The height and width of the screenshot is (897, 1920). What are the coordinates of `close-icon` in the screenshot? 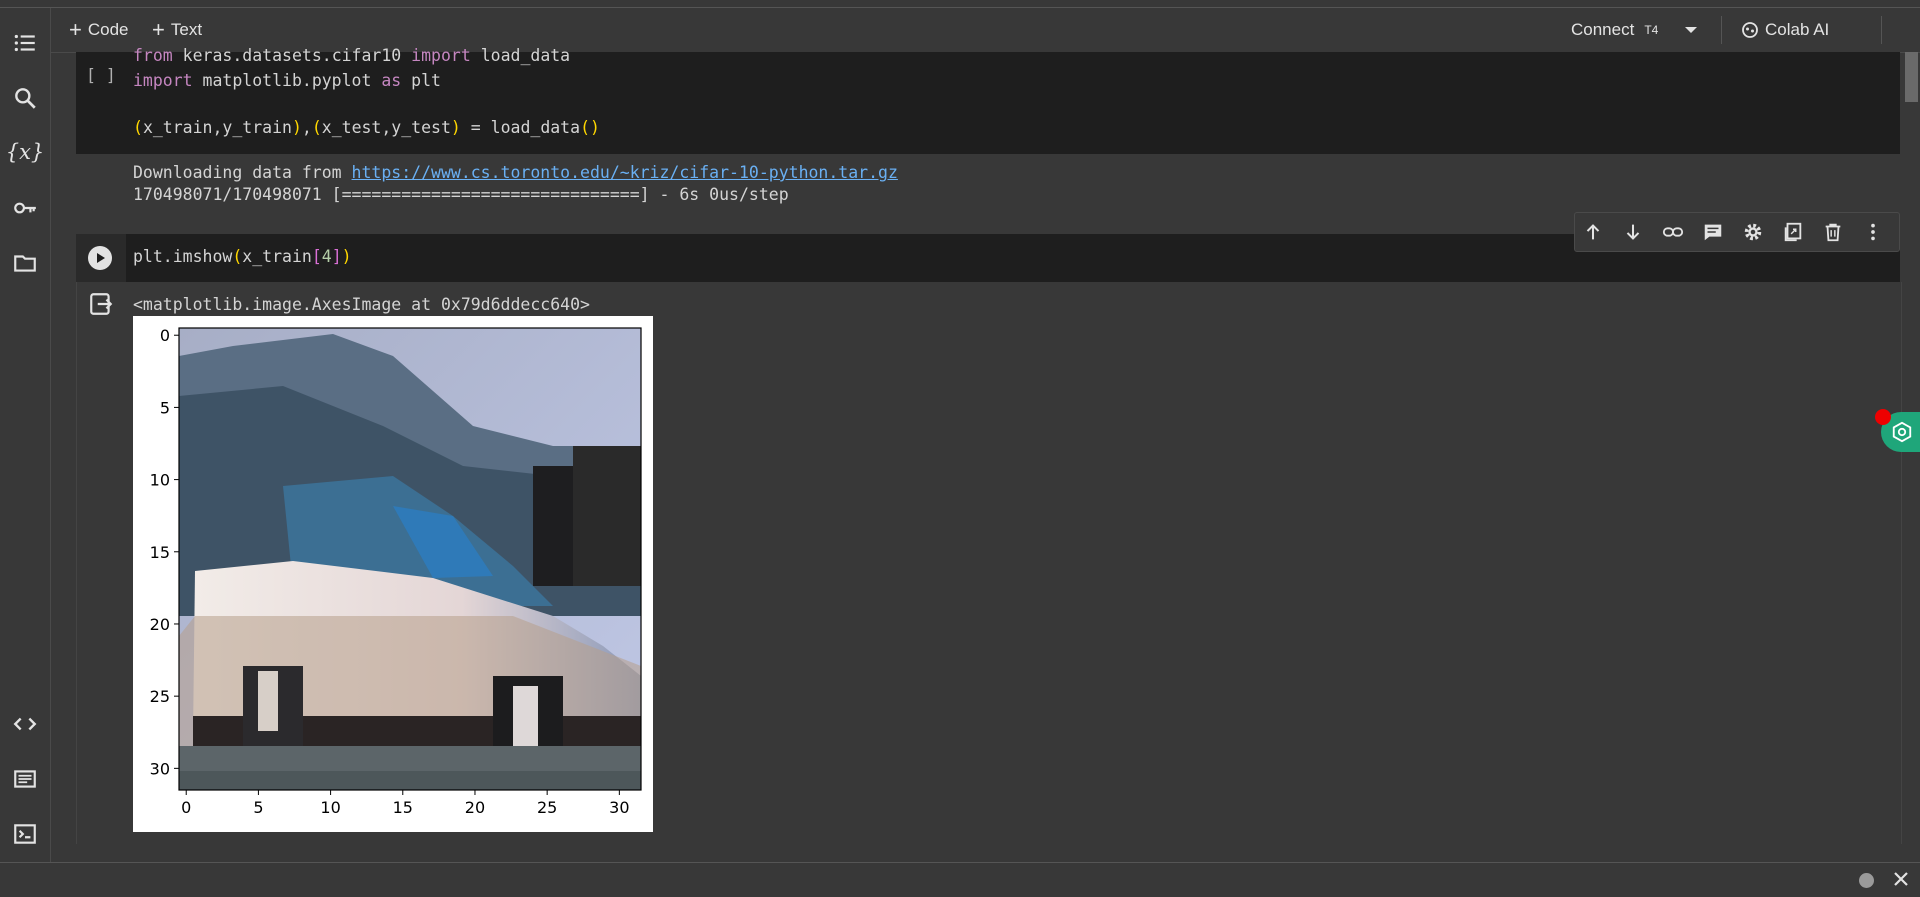 It's located at (1901, 881).